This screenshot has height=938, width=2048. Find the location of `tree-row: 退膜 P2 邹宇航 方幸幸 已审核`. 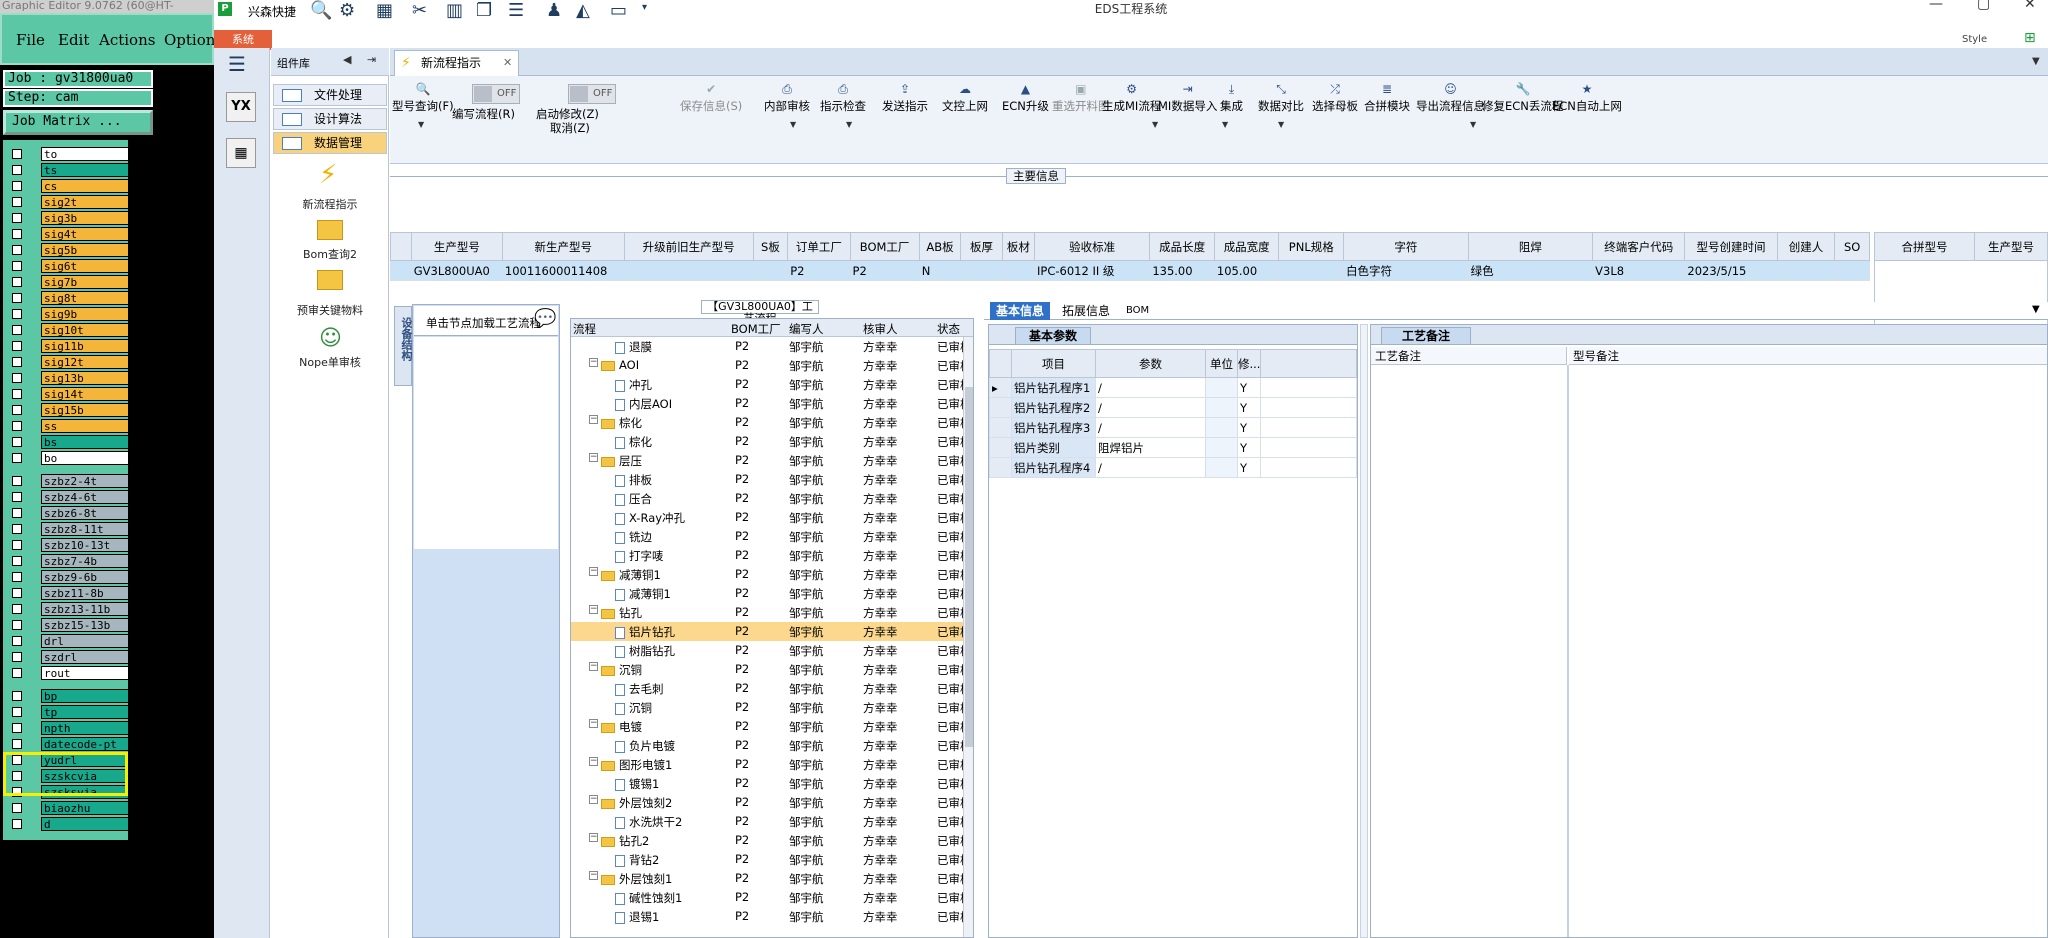

tree-row: 退膜 P2 邹宇航 方幸幸 已审核 is located at coordinates (767, 346).